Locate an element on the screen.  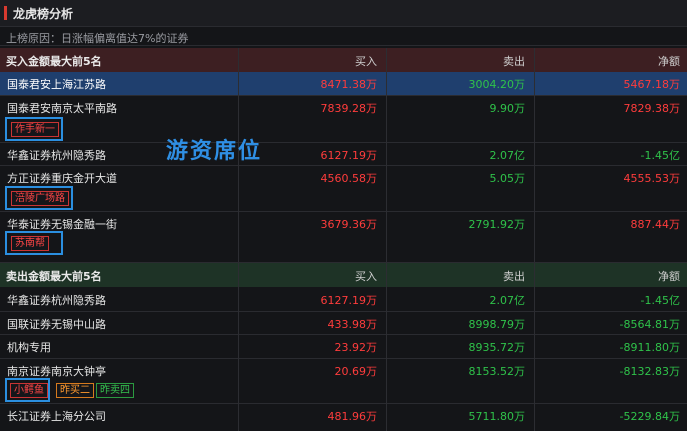
table-row: 国联证券无锡中山路 433.98万 8998.79万 -8564.81万 is located at coordinates (343, 323).